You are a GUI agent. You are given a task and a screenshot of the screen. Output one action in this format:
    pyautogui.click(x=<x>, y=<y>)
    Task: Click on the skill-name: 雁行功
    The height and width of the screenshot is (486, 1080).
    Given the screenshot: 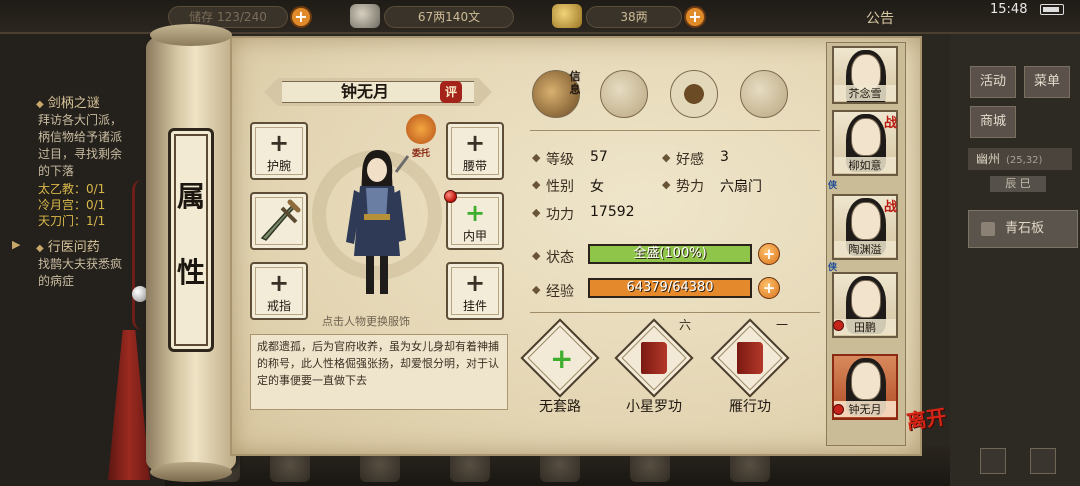 What is the action you would take?
    pyautogui.click(x=750, y=407)
    